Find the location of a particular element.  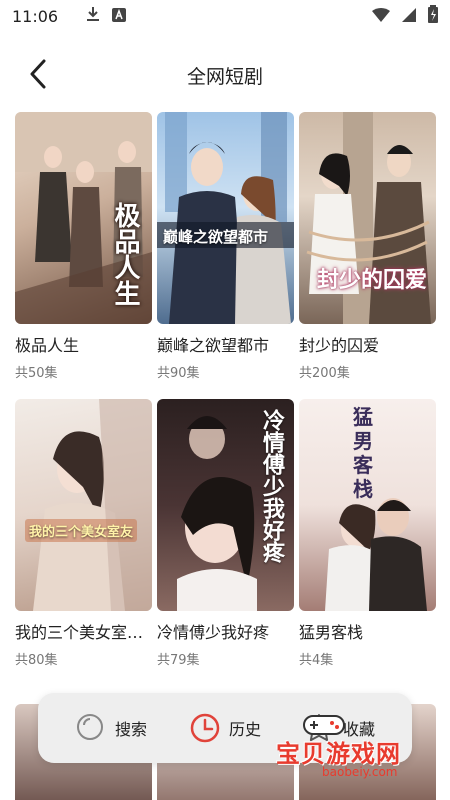

history-icon is located at coordinates (205, 728).